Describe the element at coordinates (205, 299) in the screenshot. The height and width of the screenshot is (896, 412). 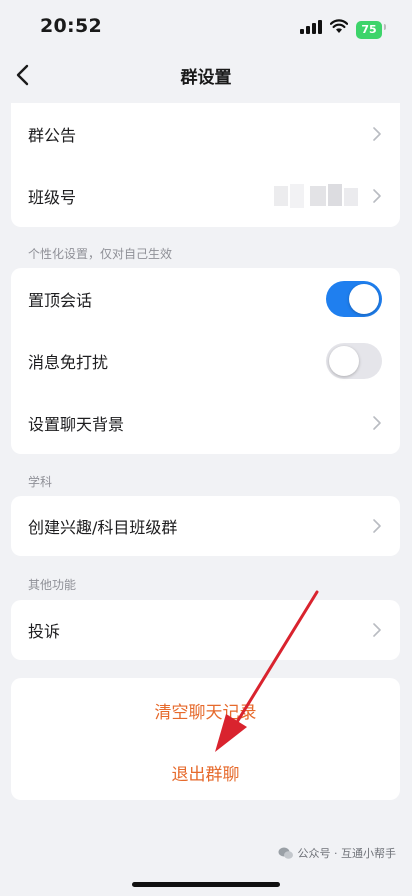
I see `pin-chat-row: 置顶会话` at that location.